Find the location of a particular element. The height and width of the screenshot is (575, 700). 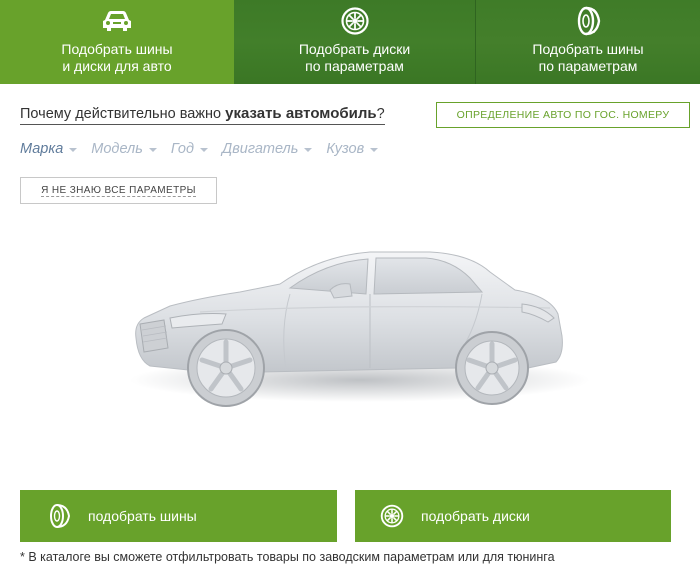

tab-rims-by-parameters: Подобрать диски по параметрам is located at coordinates (355, 42).